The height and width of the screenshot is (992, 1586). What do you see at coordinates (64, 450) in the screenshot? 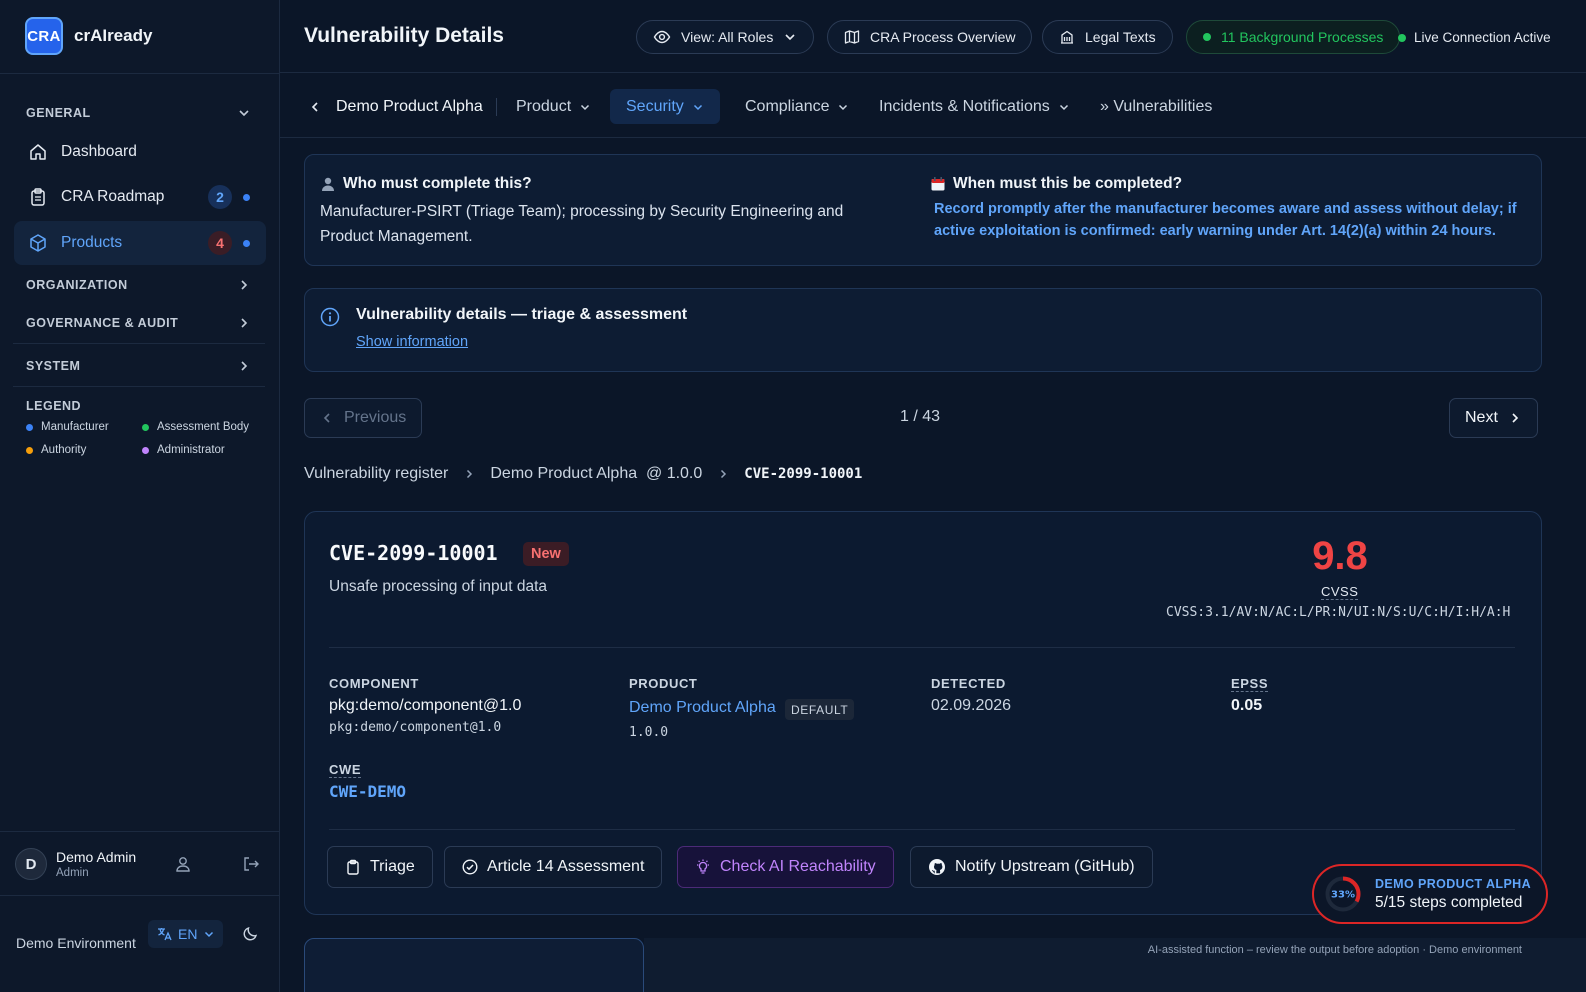
I see `legend-label: Authority` at bounding box center [64, 450].